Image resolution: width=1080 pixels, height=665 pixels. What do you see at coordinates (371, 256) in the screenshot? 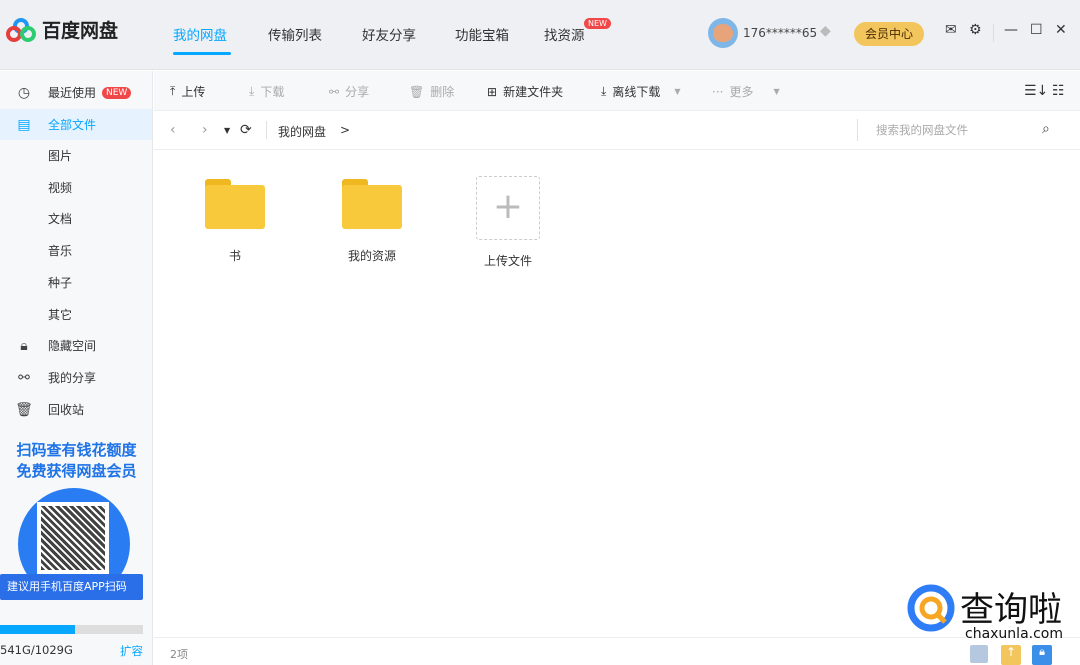
I see `file-name: 我的资源` at bounding box center [371, 256].